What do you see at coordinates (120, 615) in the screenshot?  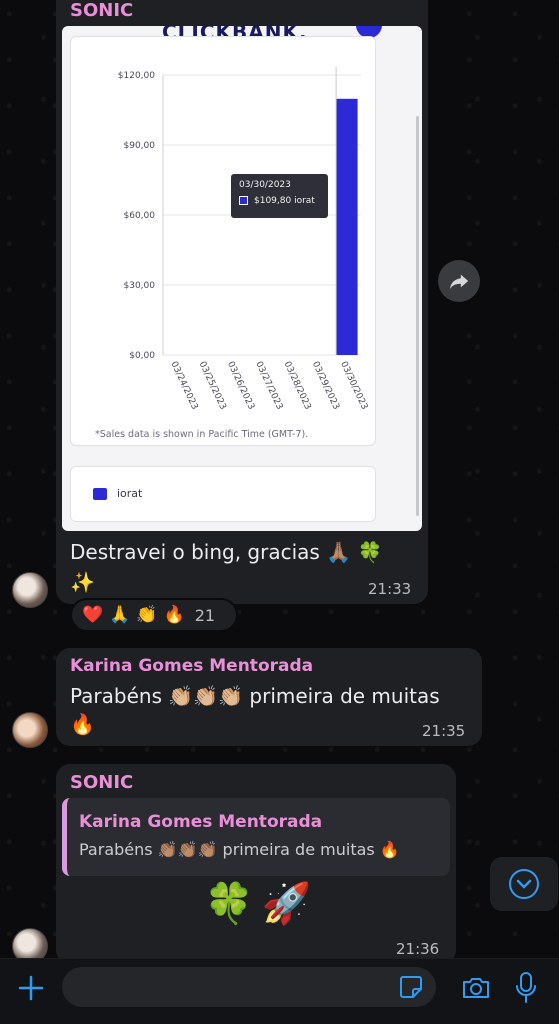 I see `reaction-pray: 🙏` at bounding box center [120, 615].